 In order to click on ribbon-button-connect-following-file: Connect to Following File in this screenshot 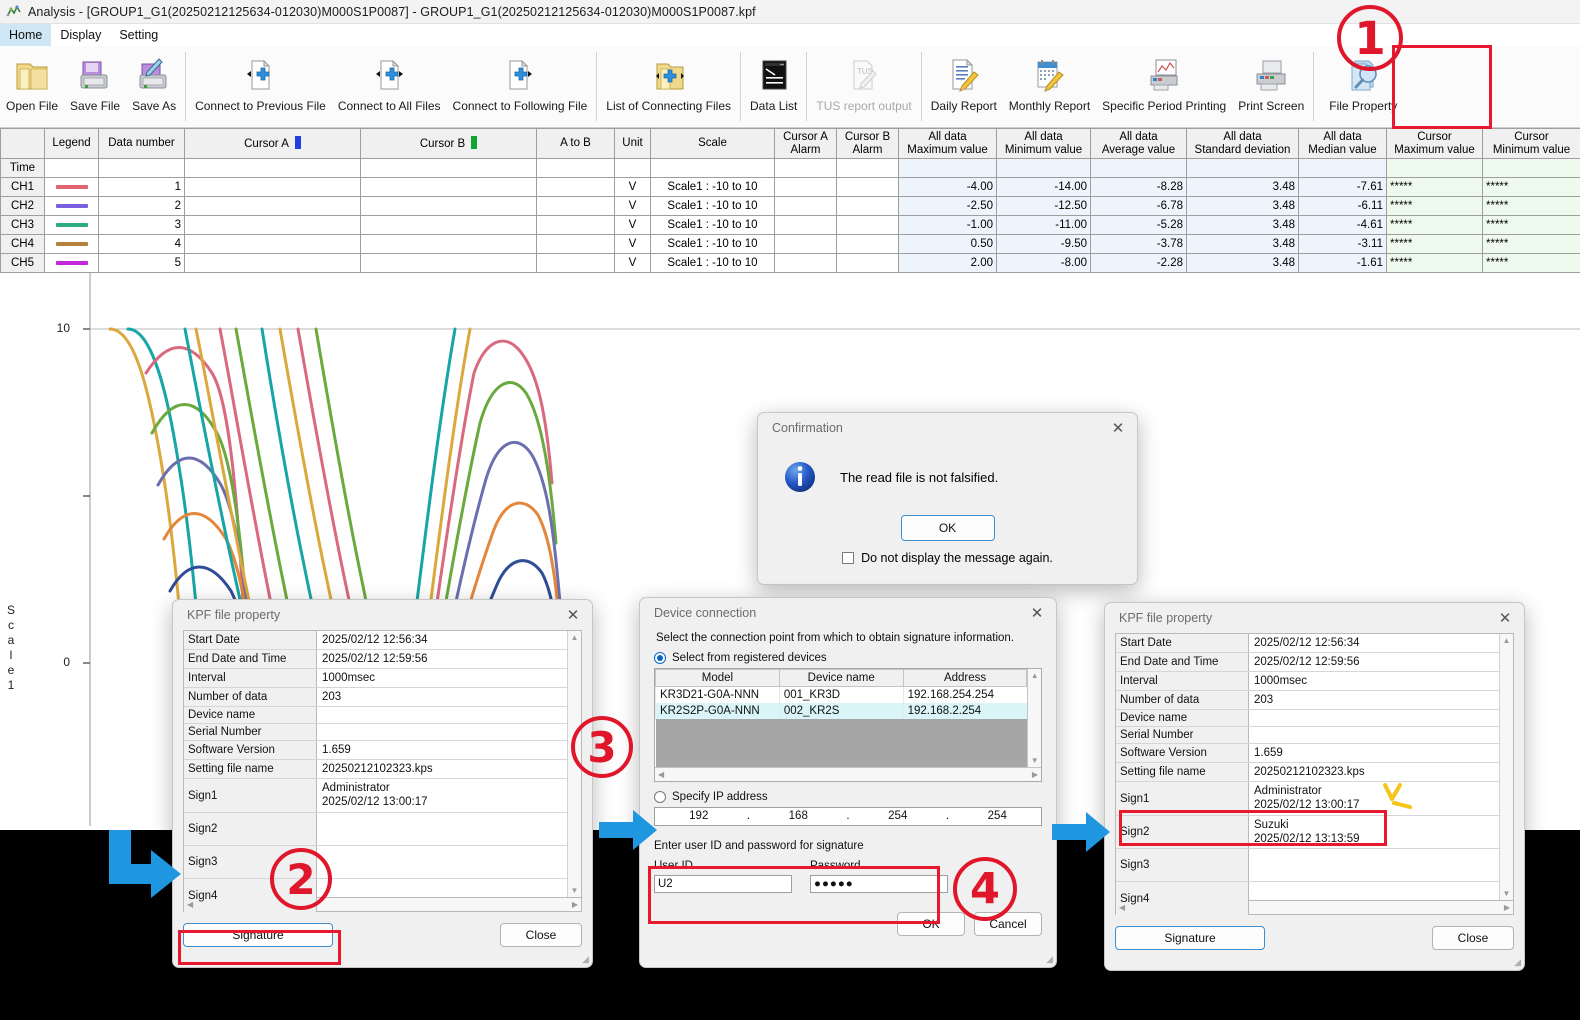, I will do `click(520, 87)`.